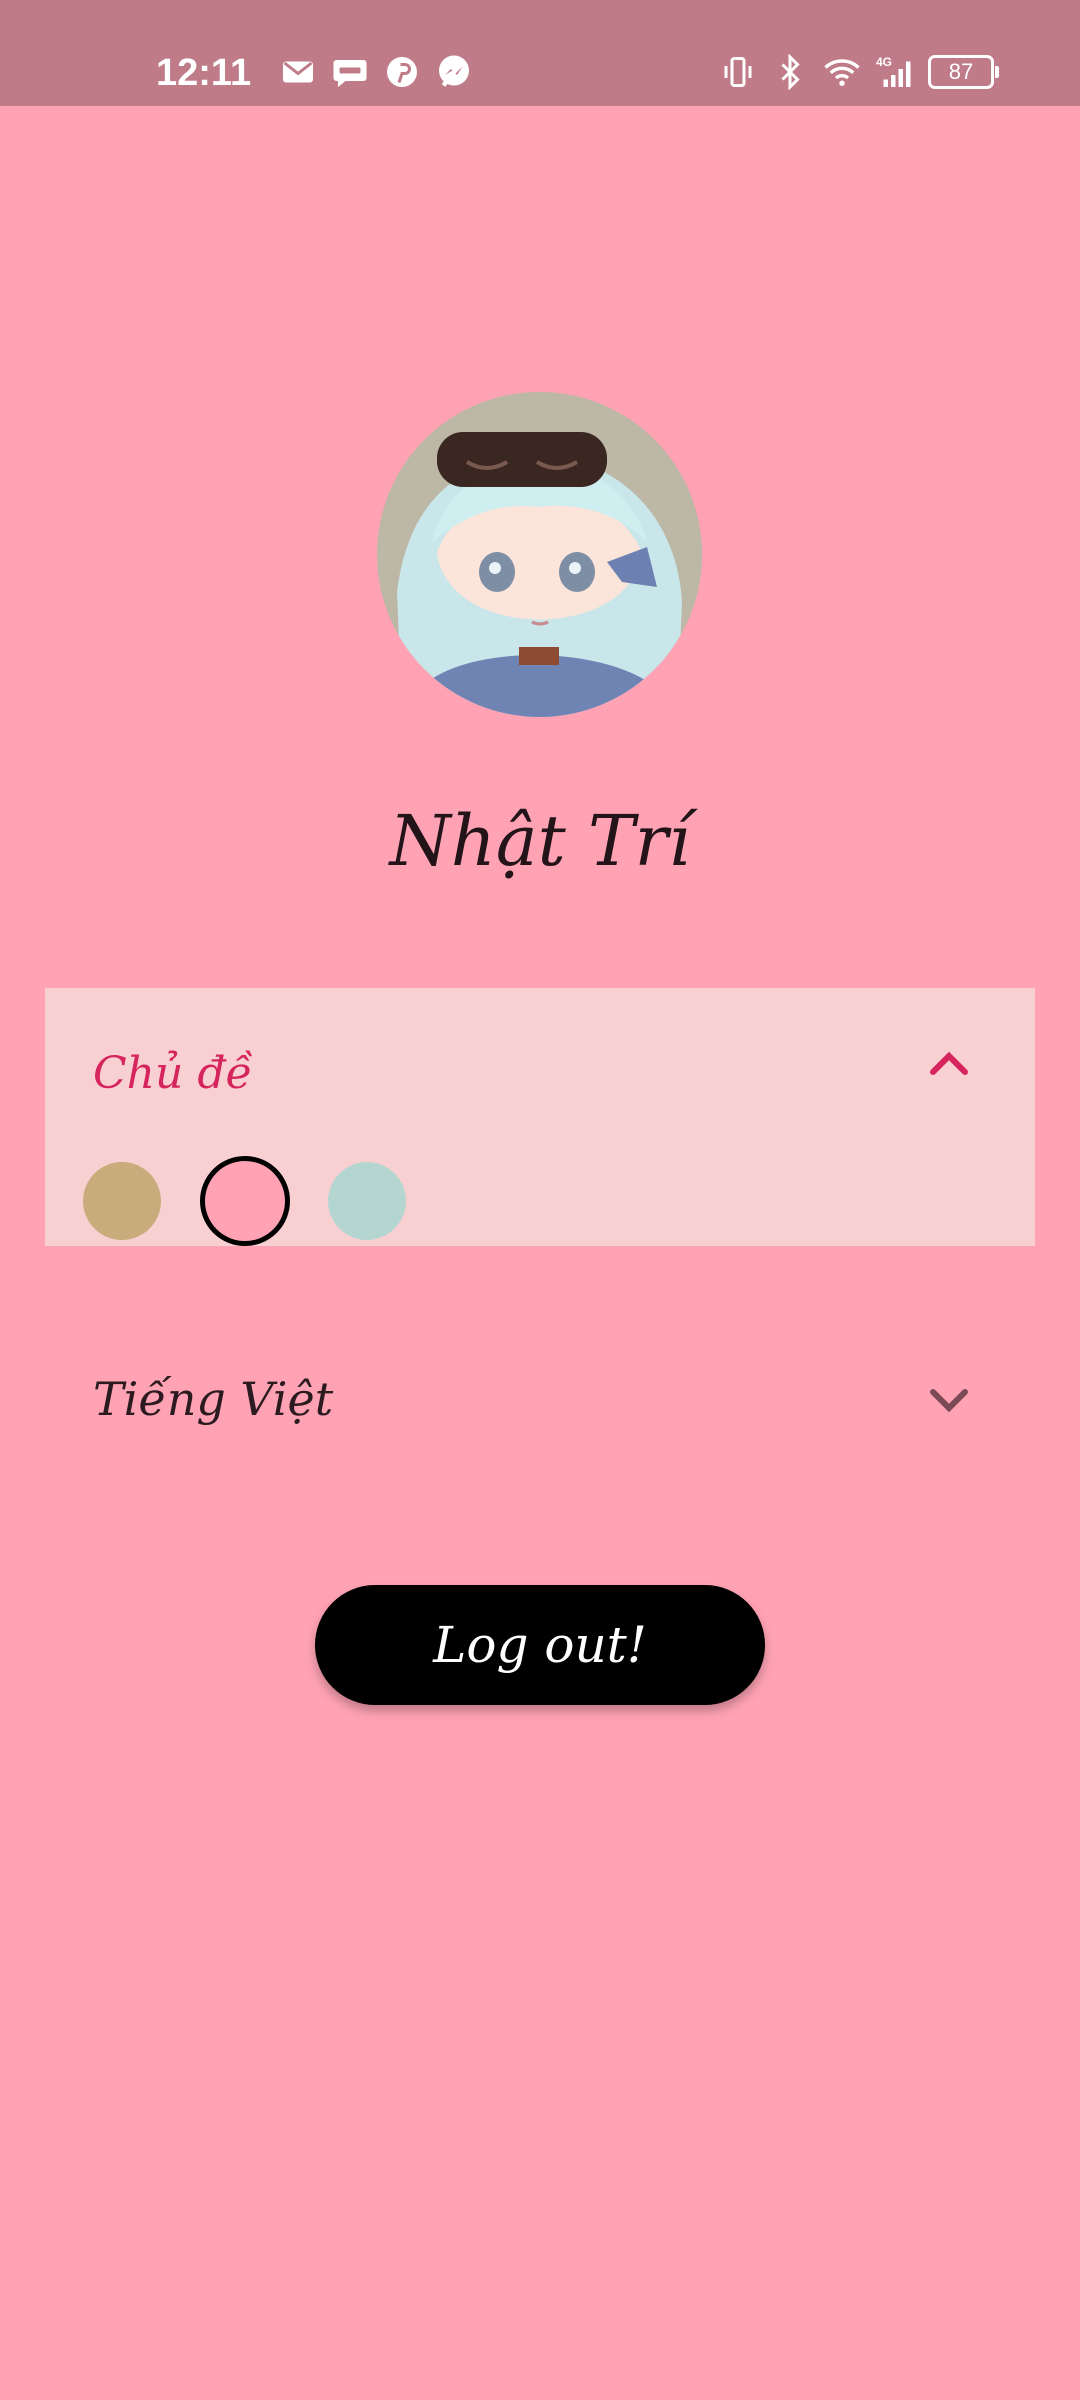 The image size is (1080, 2400). I want to click on status-time: 12:11, so click(204, 73).